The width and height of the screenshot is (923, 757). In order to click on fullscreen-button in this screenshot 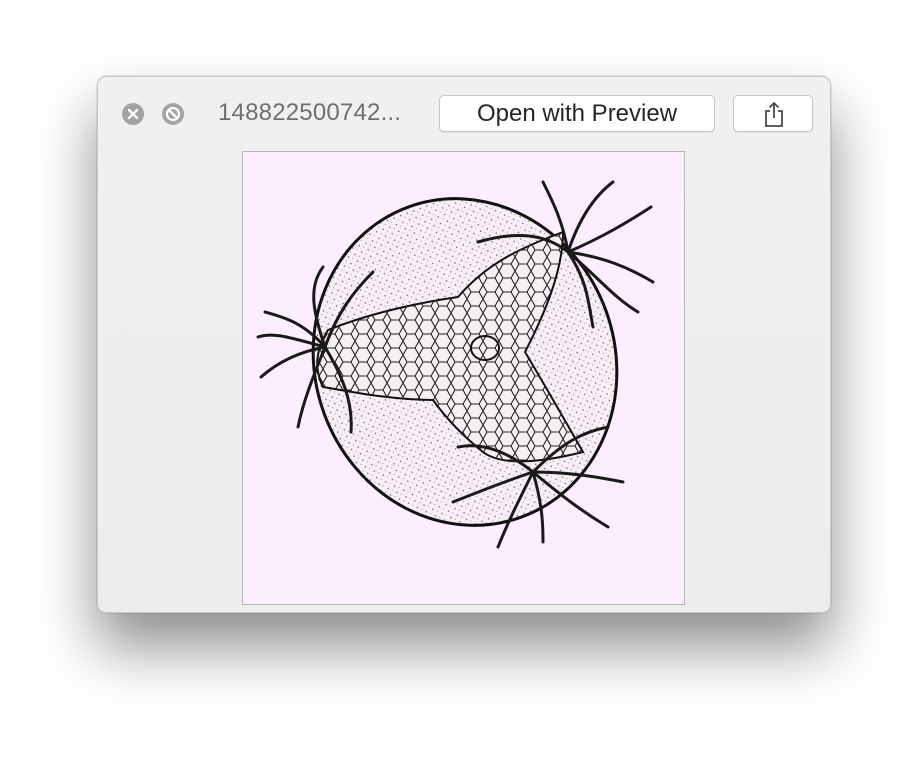, I will do `click(173, 114)`.